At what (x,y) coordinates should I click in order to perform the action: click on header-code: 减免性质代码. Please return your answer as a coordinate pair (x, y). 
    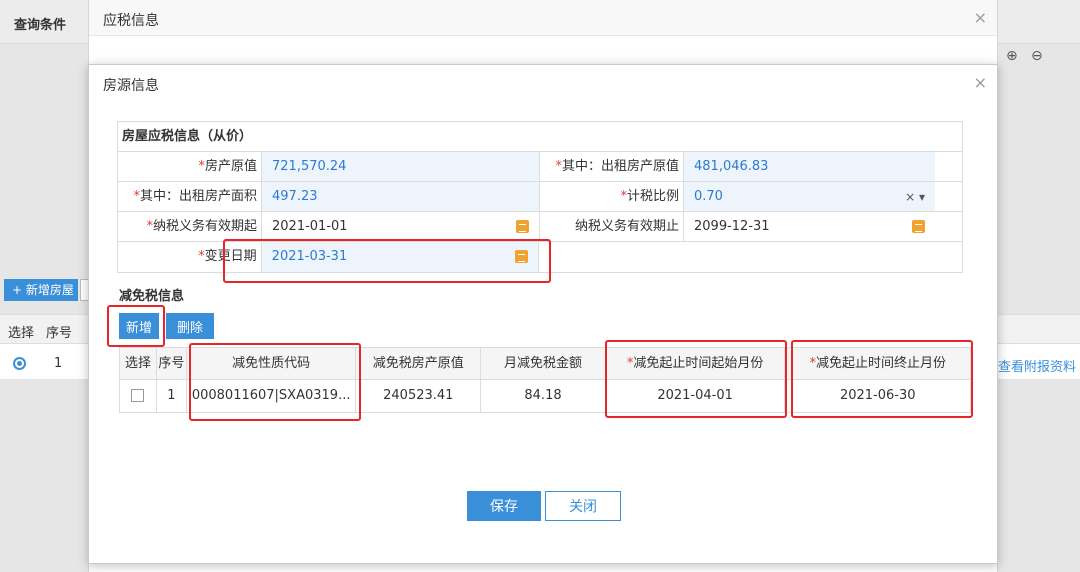
    Looking at the image, I should click on (272, 363).